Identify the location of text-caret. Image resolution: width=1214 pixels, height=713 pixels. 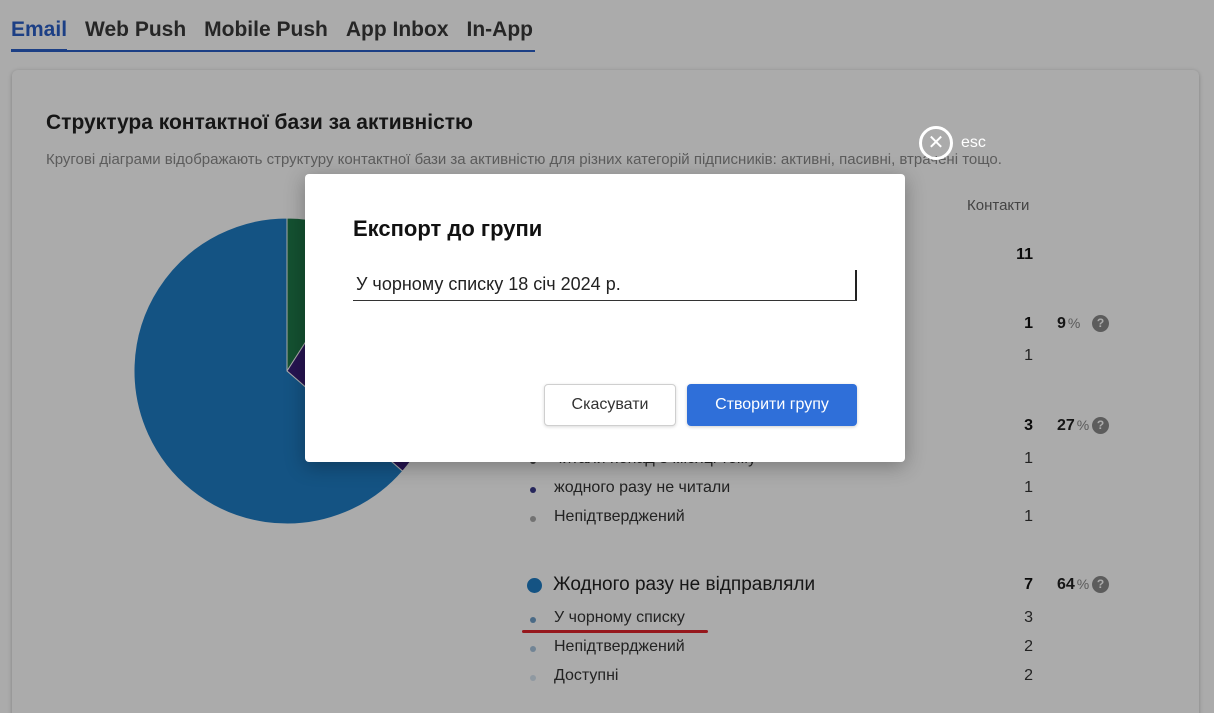
(856, 285).